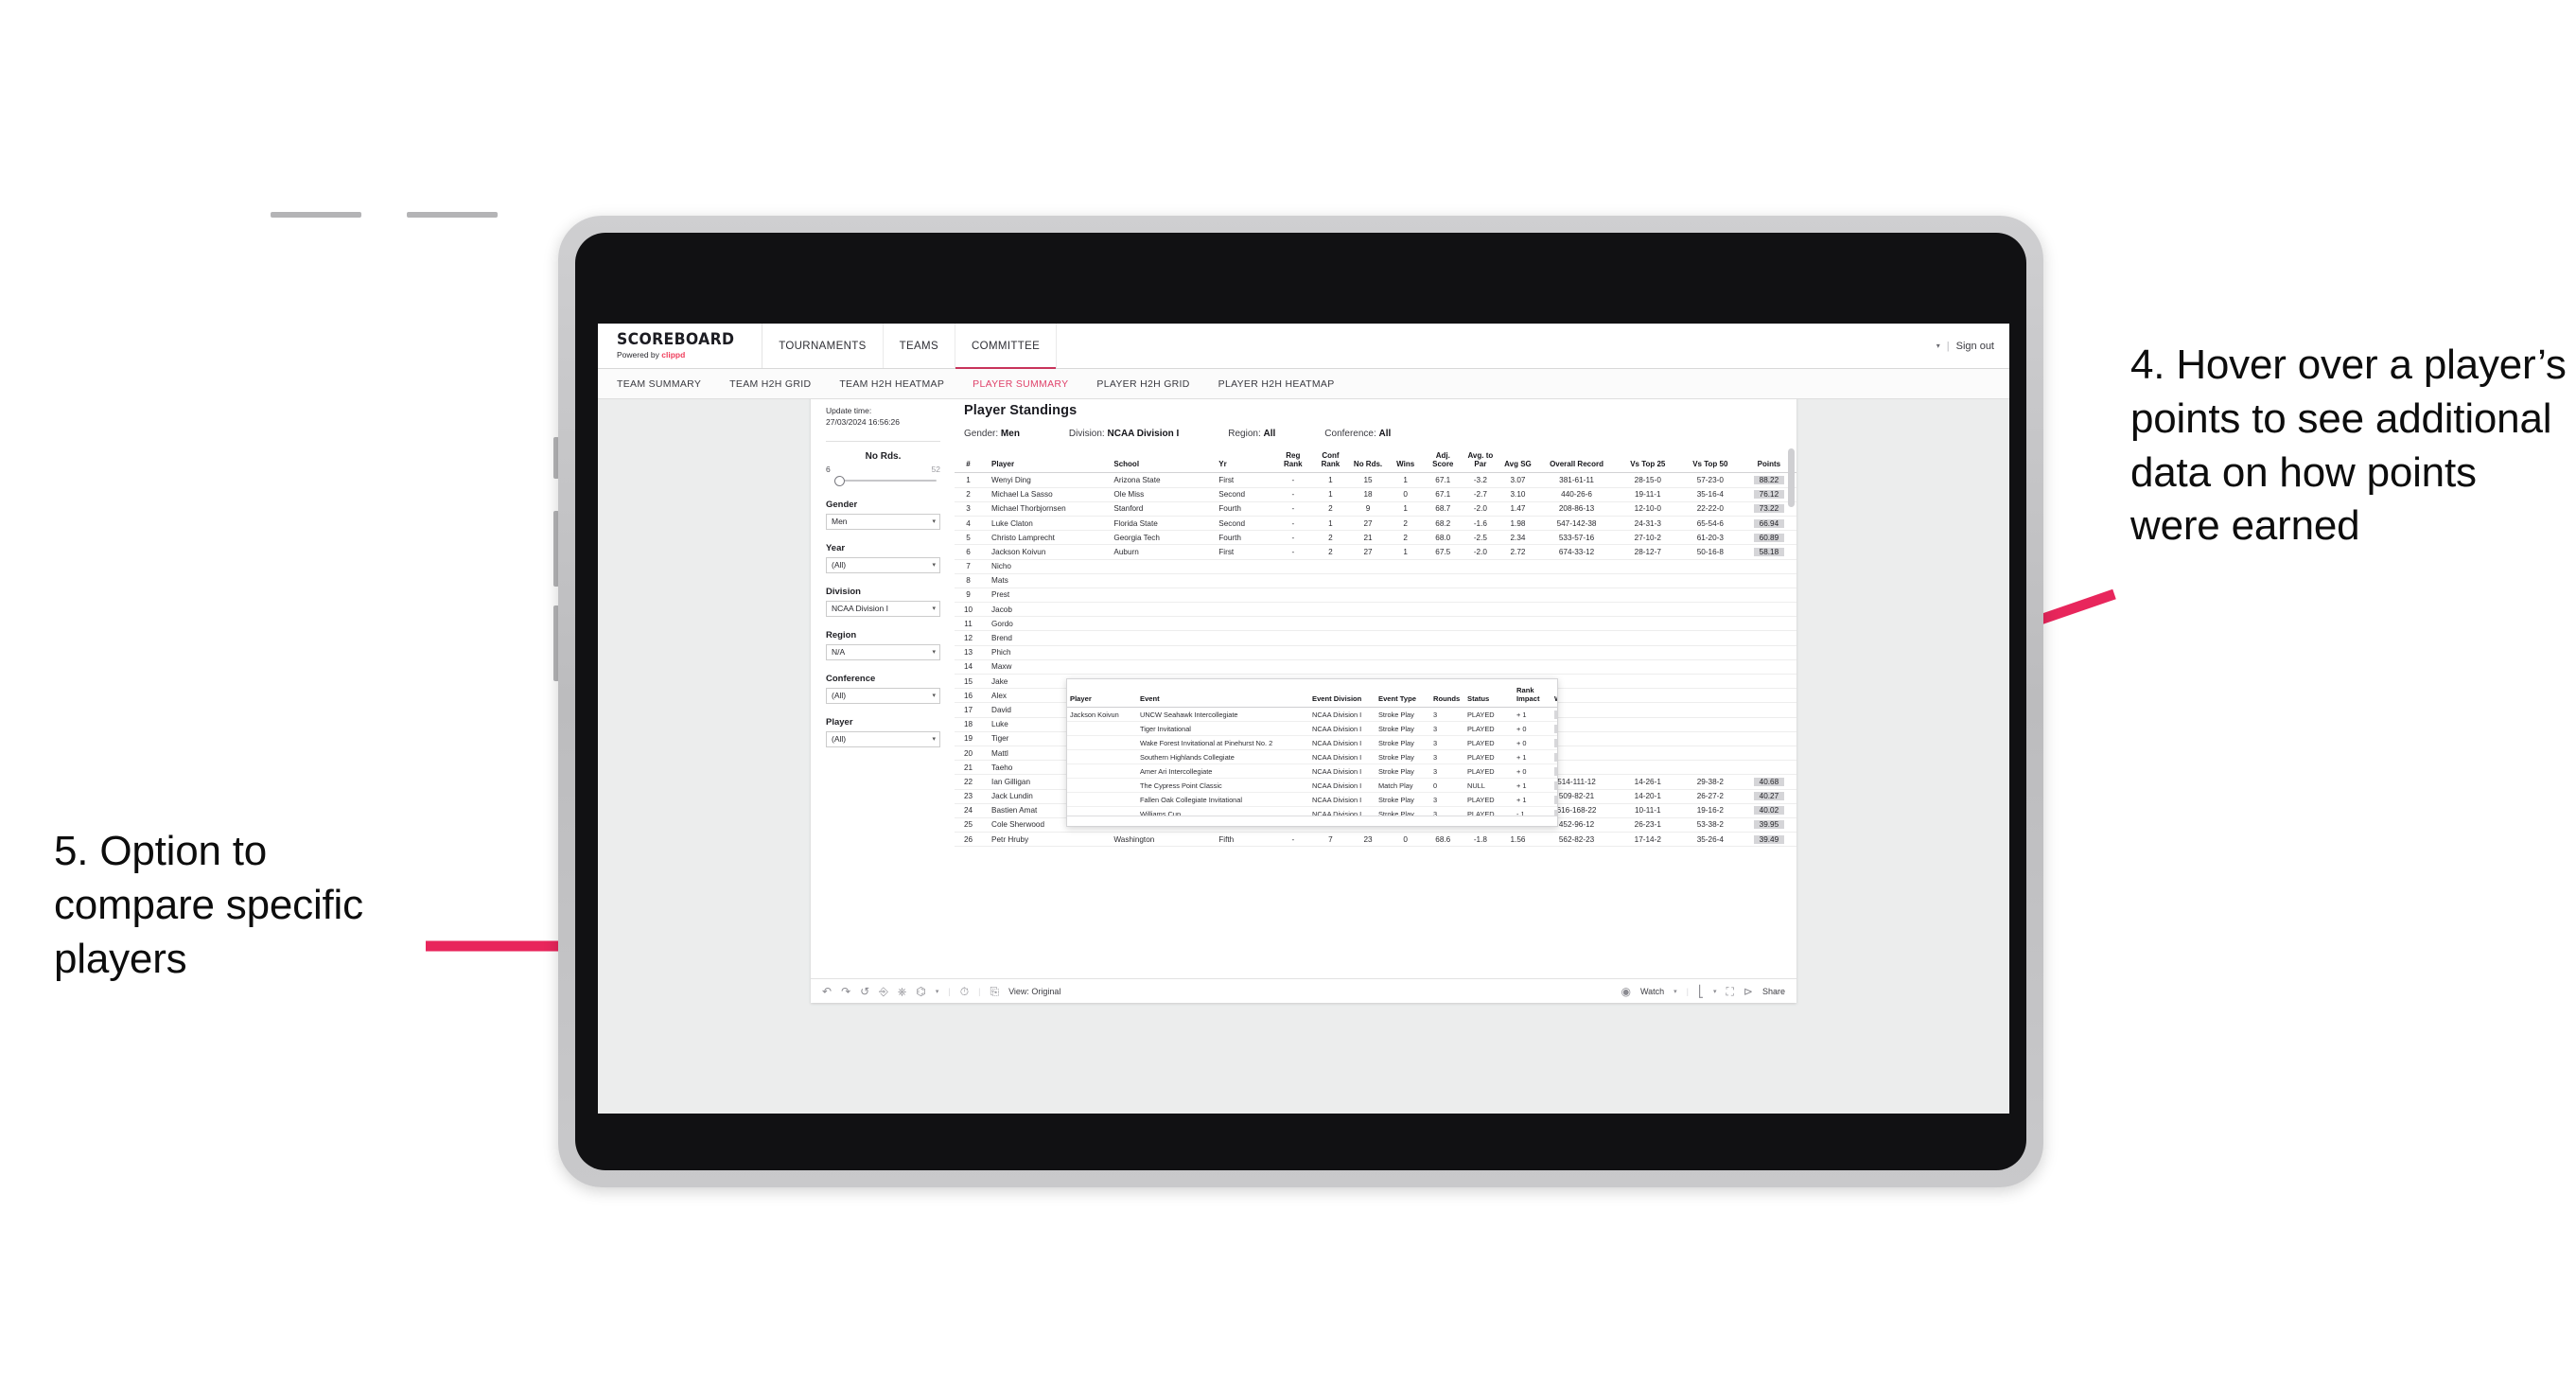 Image resolution: width=2576 pixels, height=1386 pixels. Describe the element at coordinates (1749, 991) in the screenshot. I see `share-icon: ⊳` at that location.